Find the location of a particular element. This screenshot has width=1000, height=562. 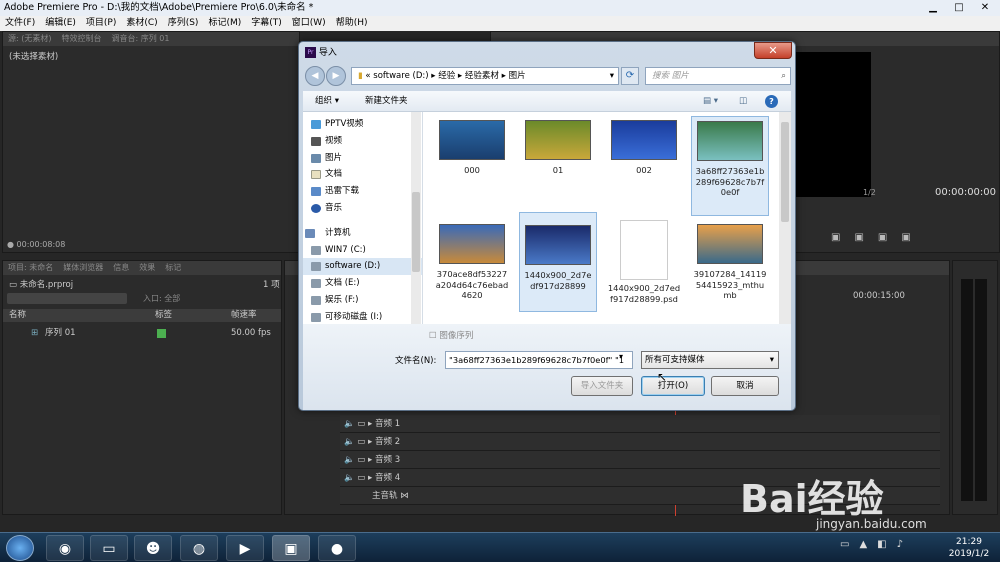

document-library-icon is located at coordinates (316, 175).